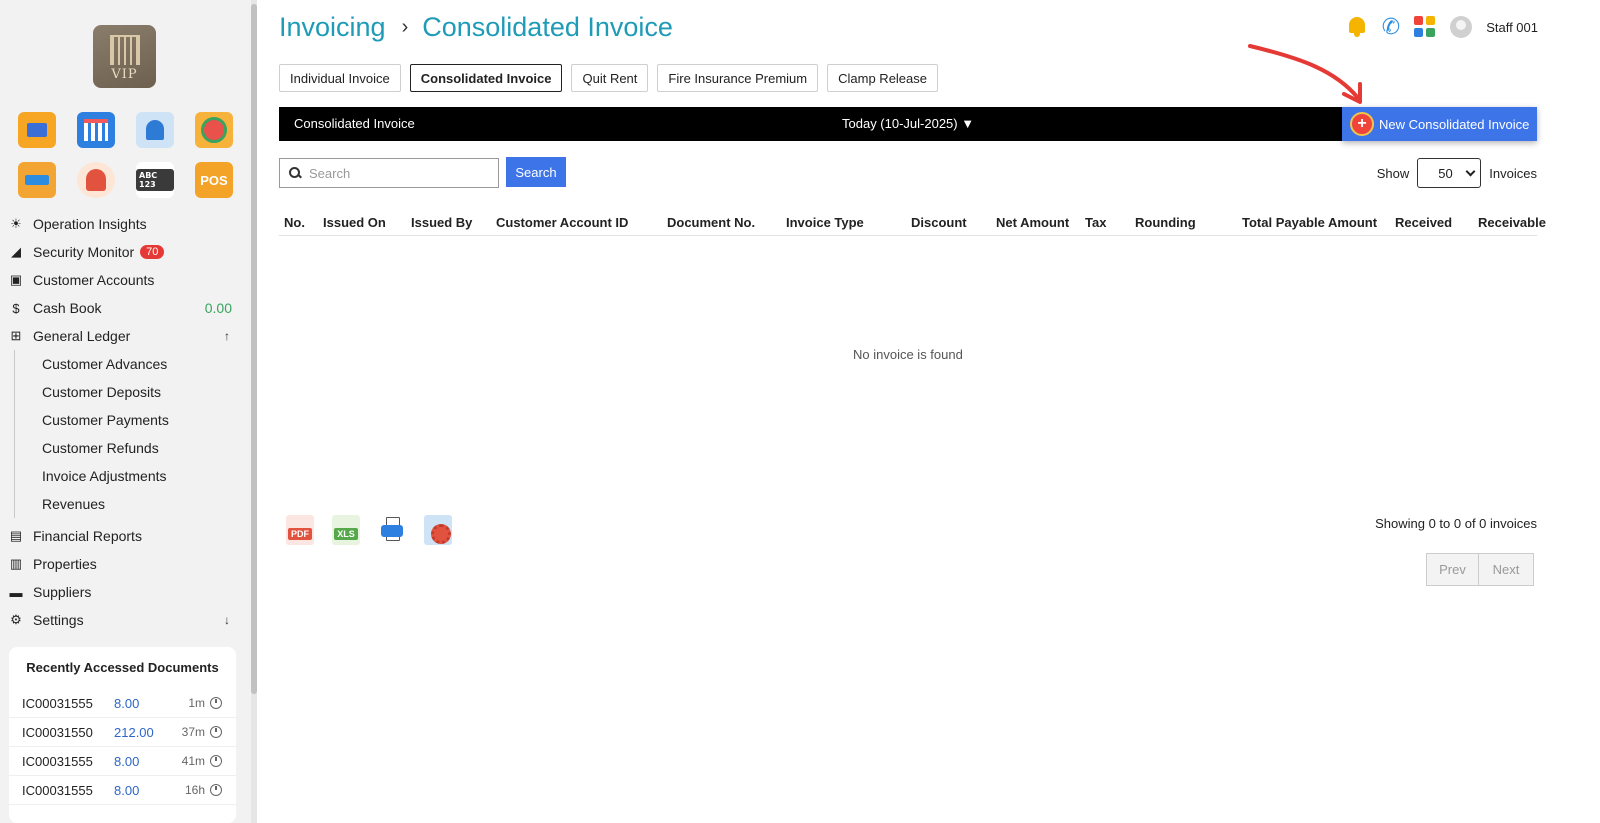 This screenshot has width=1600, height=823. Describe the element at coordinates (1309, 222) in the screenshot. I see `col-total-payable-amount: Total Payable Amount` at that location.